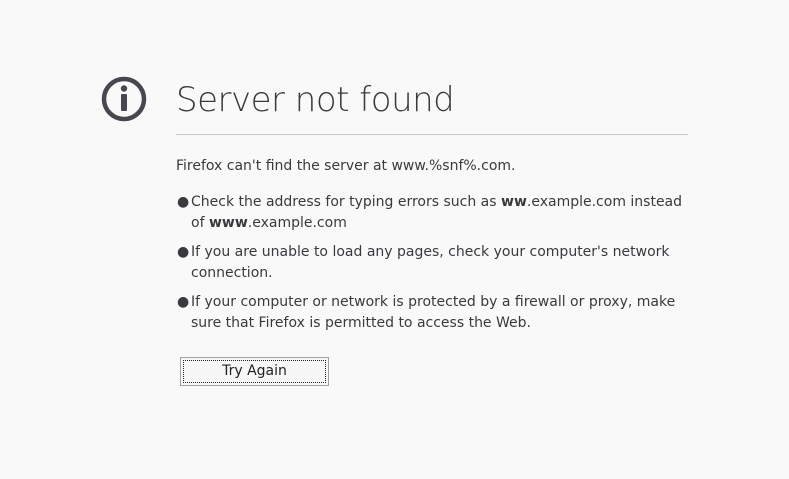 Image resolution: width=789 pixels, height=479 pixels. I want to click on try-again-label: Try Again, so click(254, 371).